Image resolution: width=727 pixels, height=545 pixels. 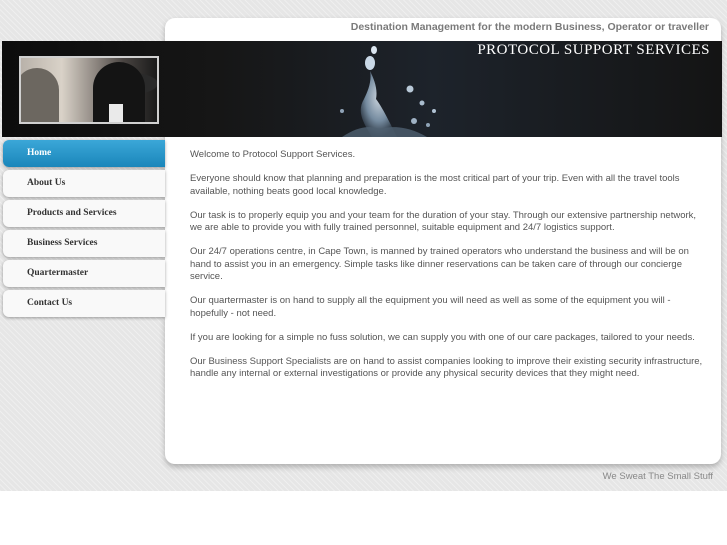 What do you see at coordinates (62, 243) in the screenshot?
I see `nav-label: Business Services` at bounding box center [62, 243].